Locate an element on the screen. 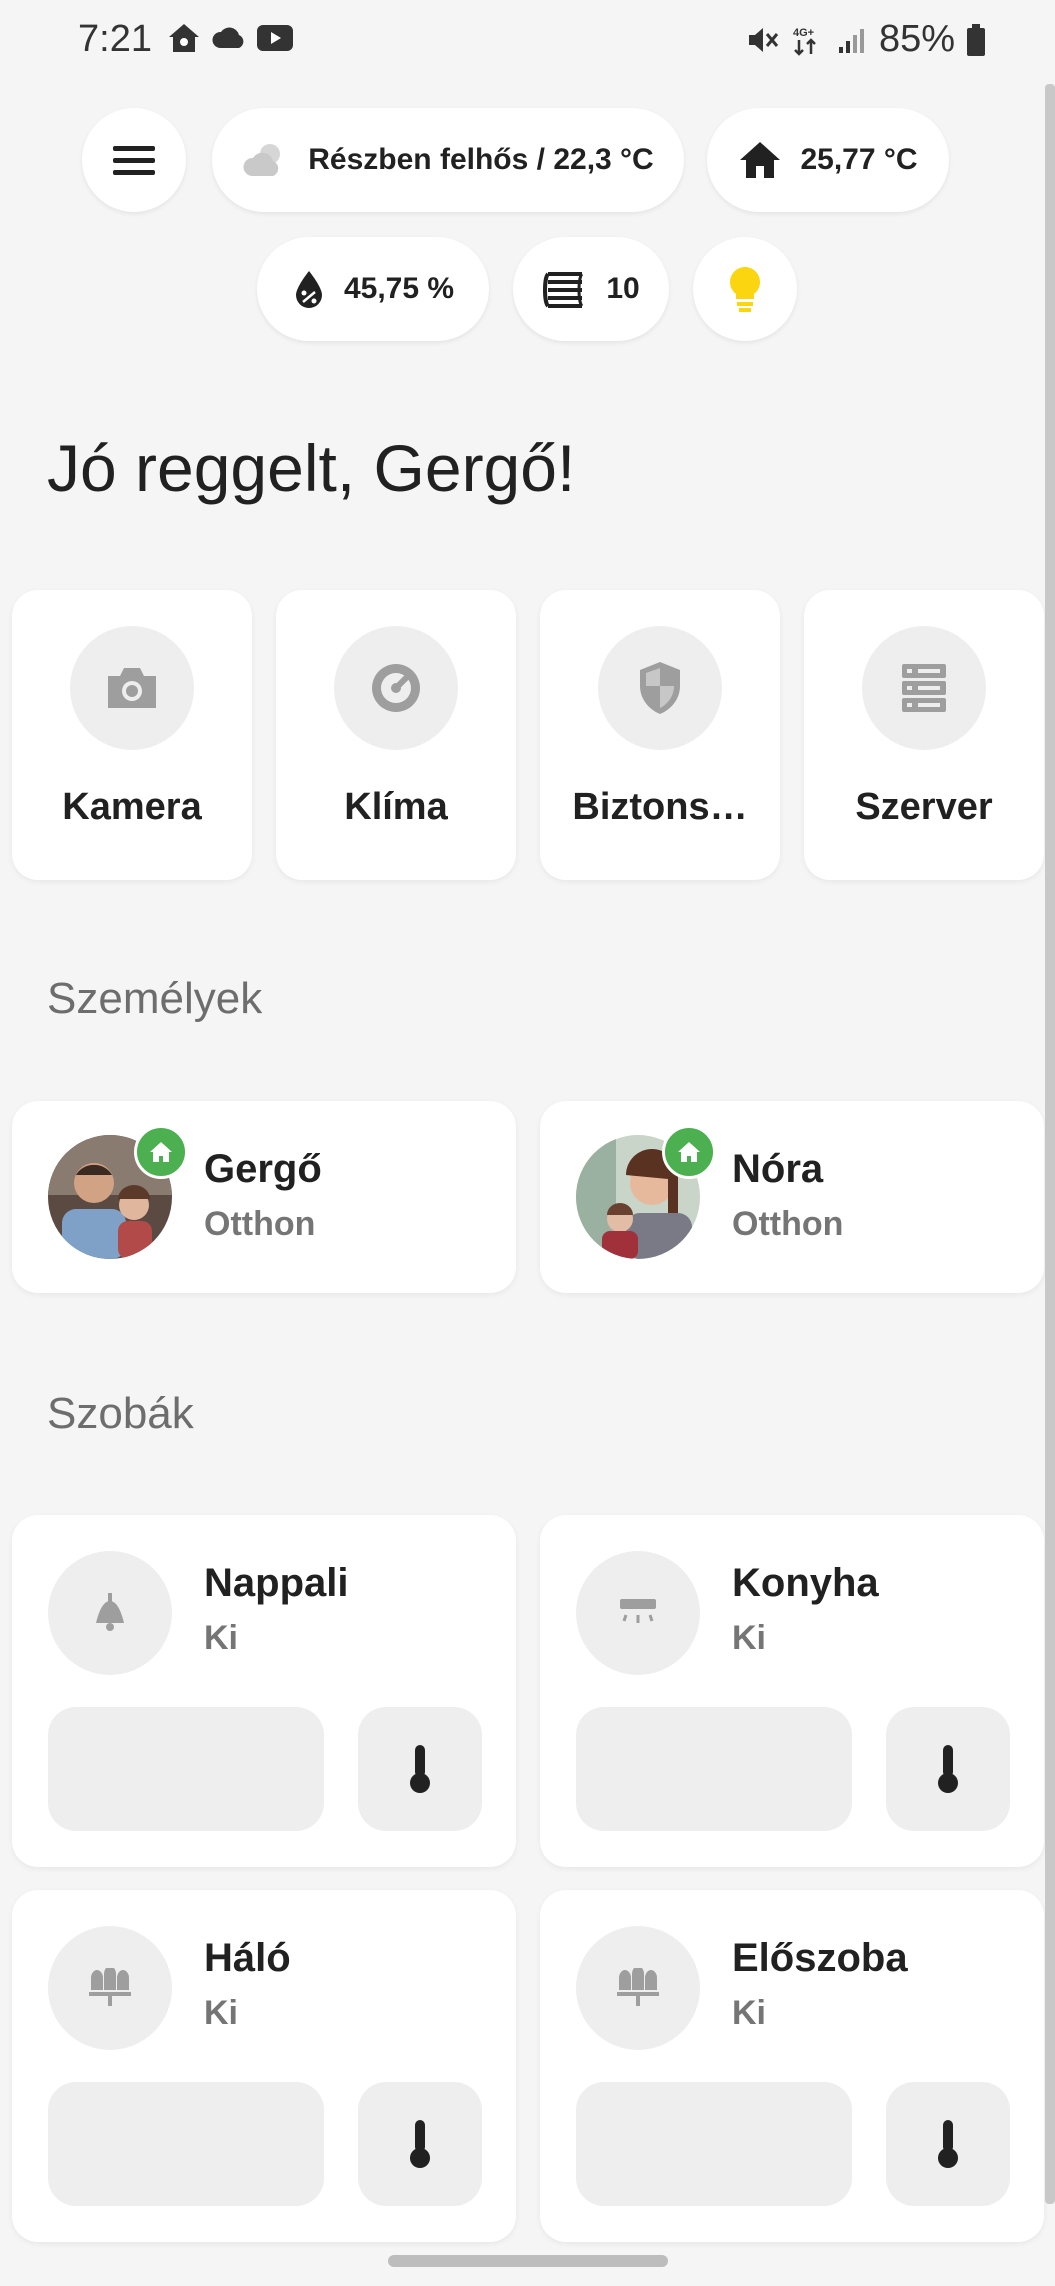  humidity-chip: 45,75 % is located at coordinates (373, 289).